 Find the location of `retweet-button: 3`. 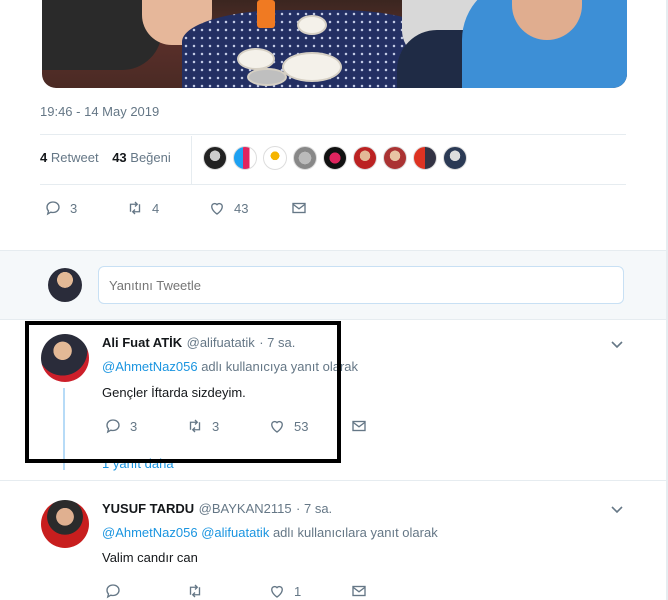

retweet-button: 3 is located at coordinates (227, 426).